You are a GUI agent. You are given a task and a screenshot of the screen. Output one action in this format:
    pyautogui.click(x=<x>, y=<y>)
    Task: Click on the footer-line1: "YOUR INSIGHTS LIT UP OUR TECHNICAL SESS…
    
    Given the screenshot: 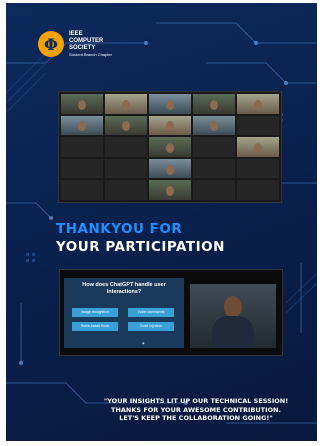 What is the action you would take?
    pyautogui.click(x=196, y=401)
    